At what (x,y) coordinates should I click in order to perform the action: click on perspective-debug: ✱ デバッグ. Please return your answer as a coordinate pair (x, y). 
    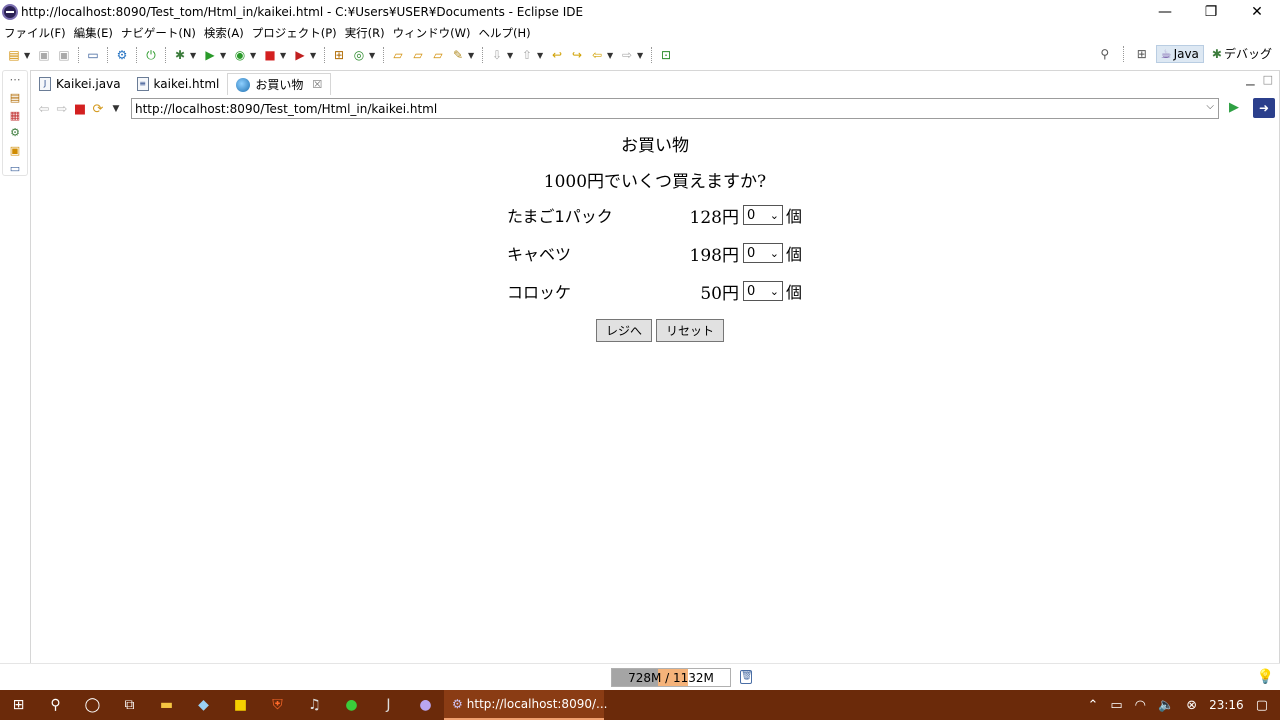
    Looking at the image, I should click on (1242, 53).